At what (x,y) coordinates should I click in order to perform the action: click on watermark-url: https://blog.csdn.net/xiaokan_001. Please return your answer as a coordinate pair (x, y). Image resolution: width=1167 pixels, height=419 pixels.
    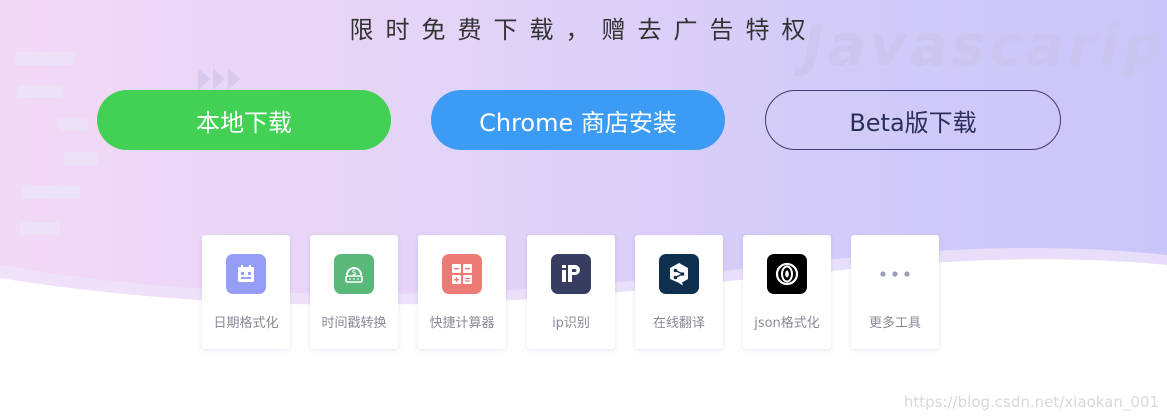
    Looking at the image, I should click on (1031, 402).